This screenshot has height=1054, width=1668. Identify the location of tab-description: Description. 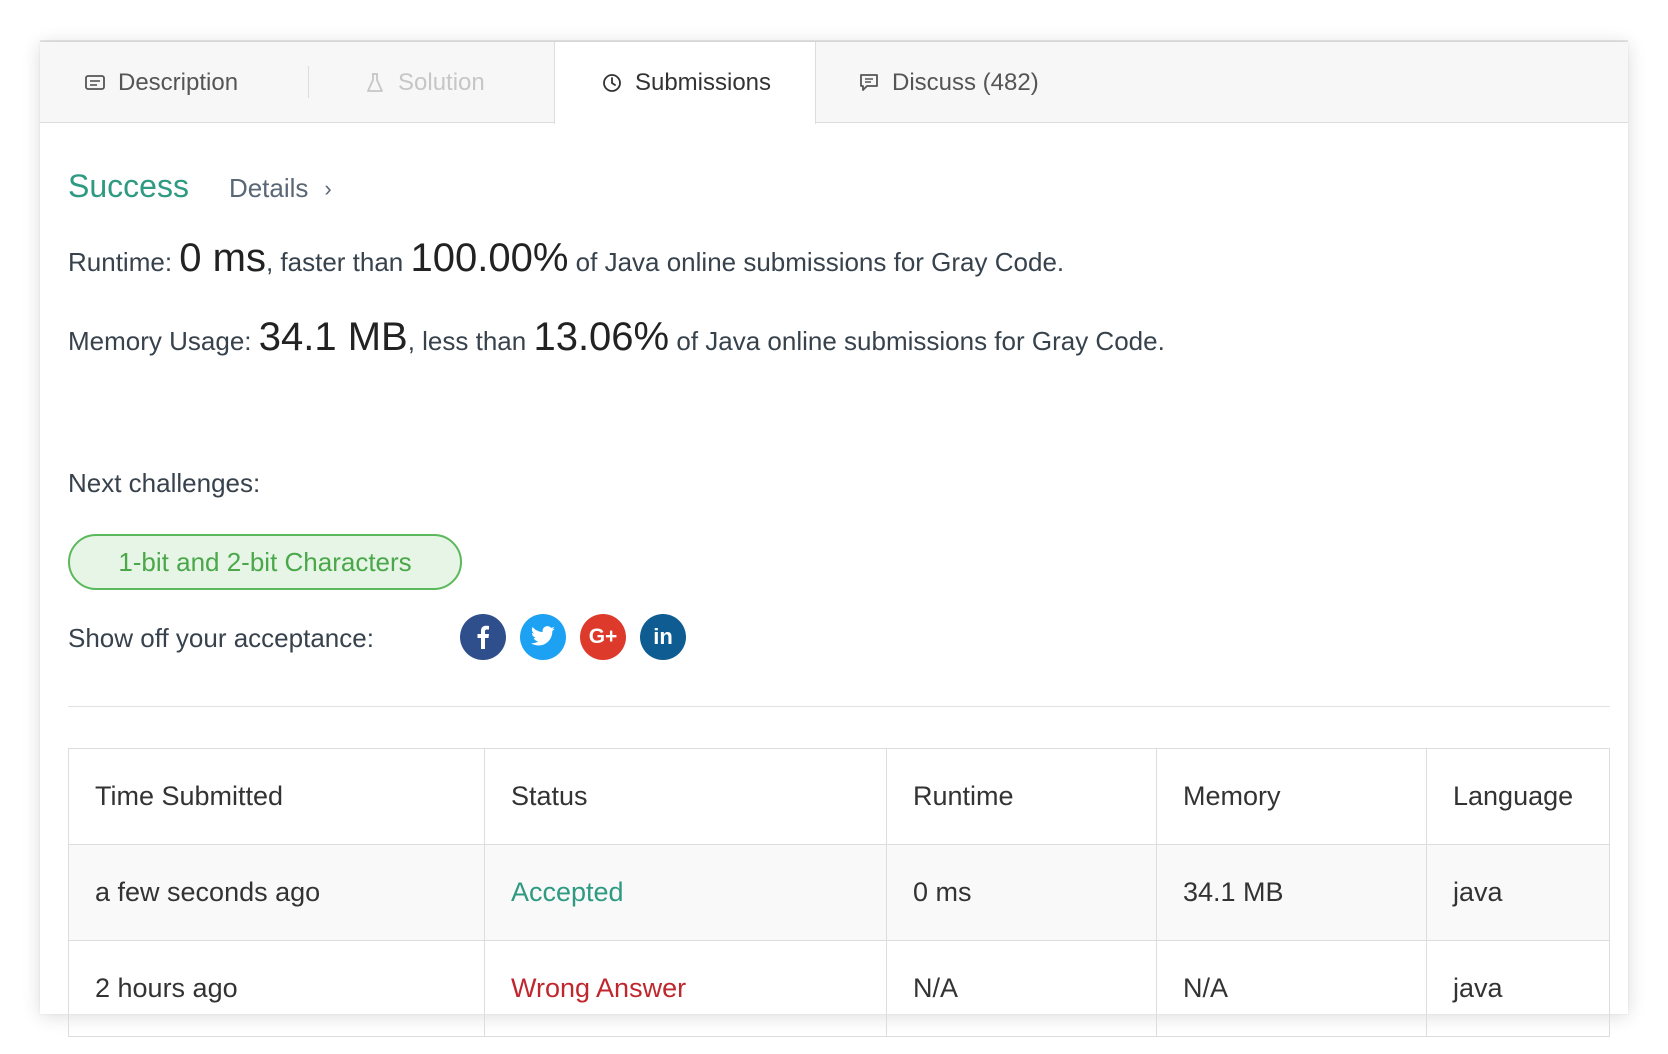
(160, 82).